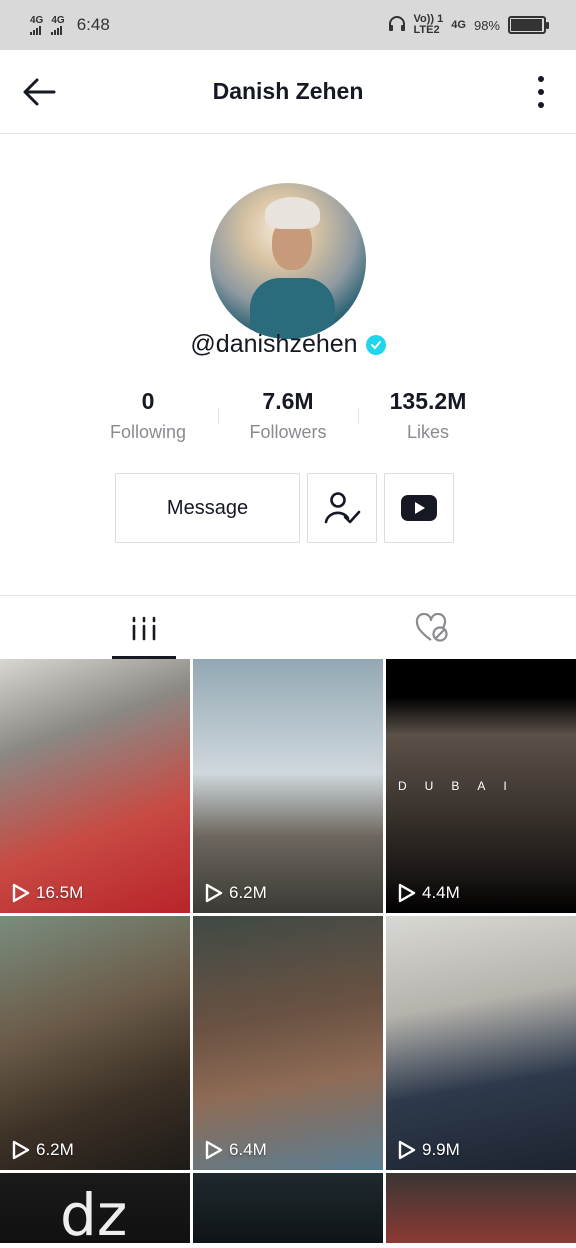 The width and height of the screenshot is (576, 1248). I want to click on videos-grid-icon, so click(144, 628).